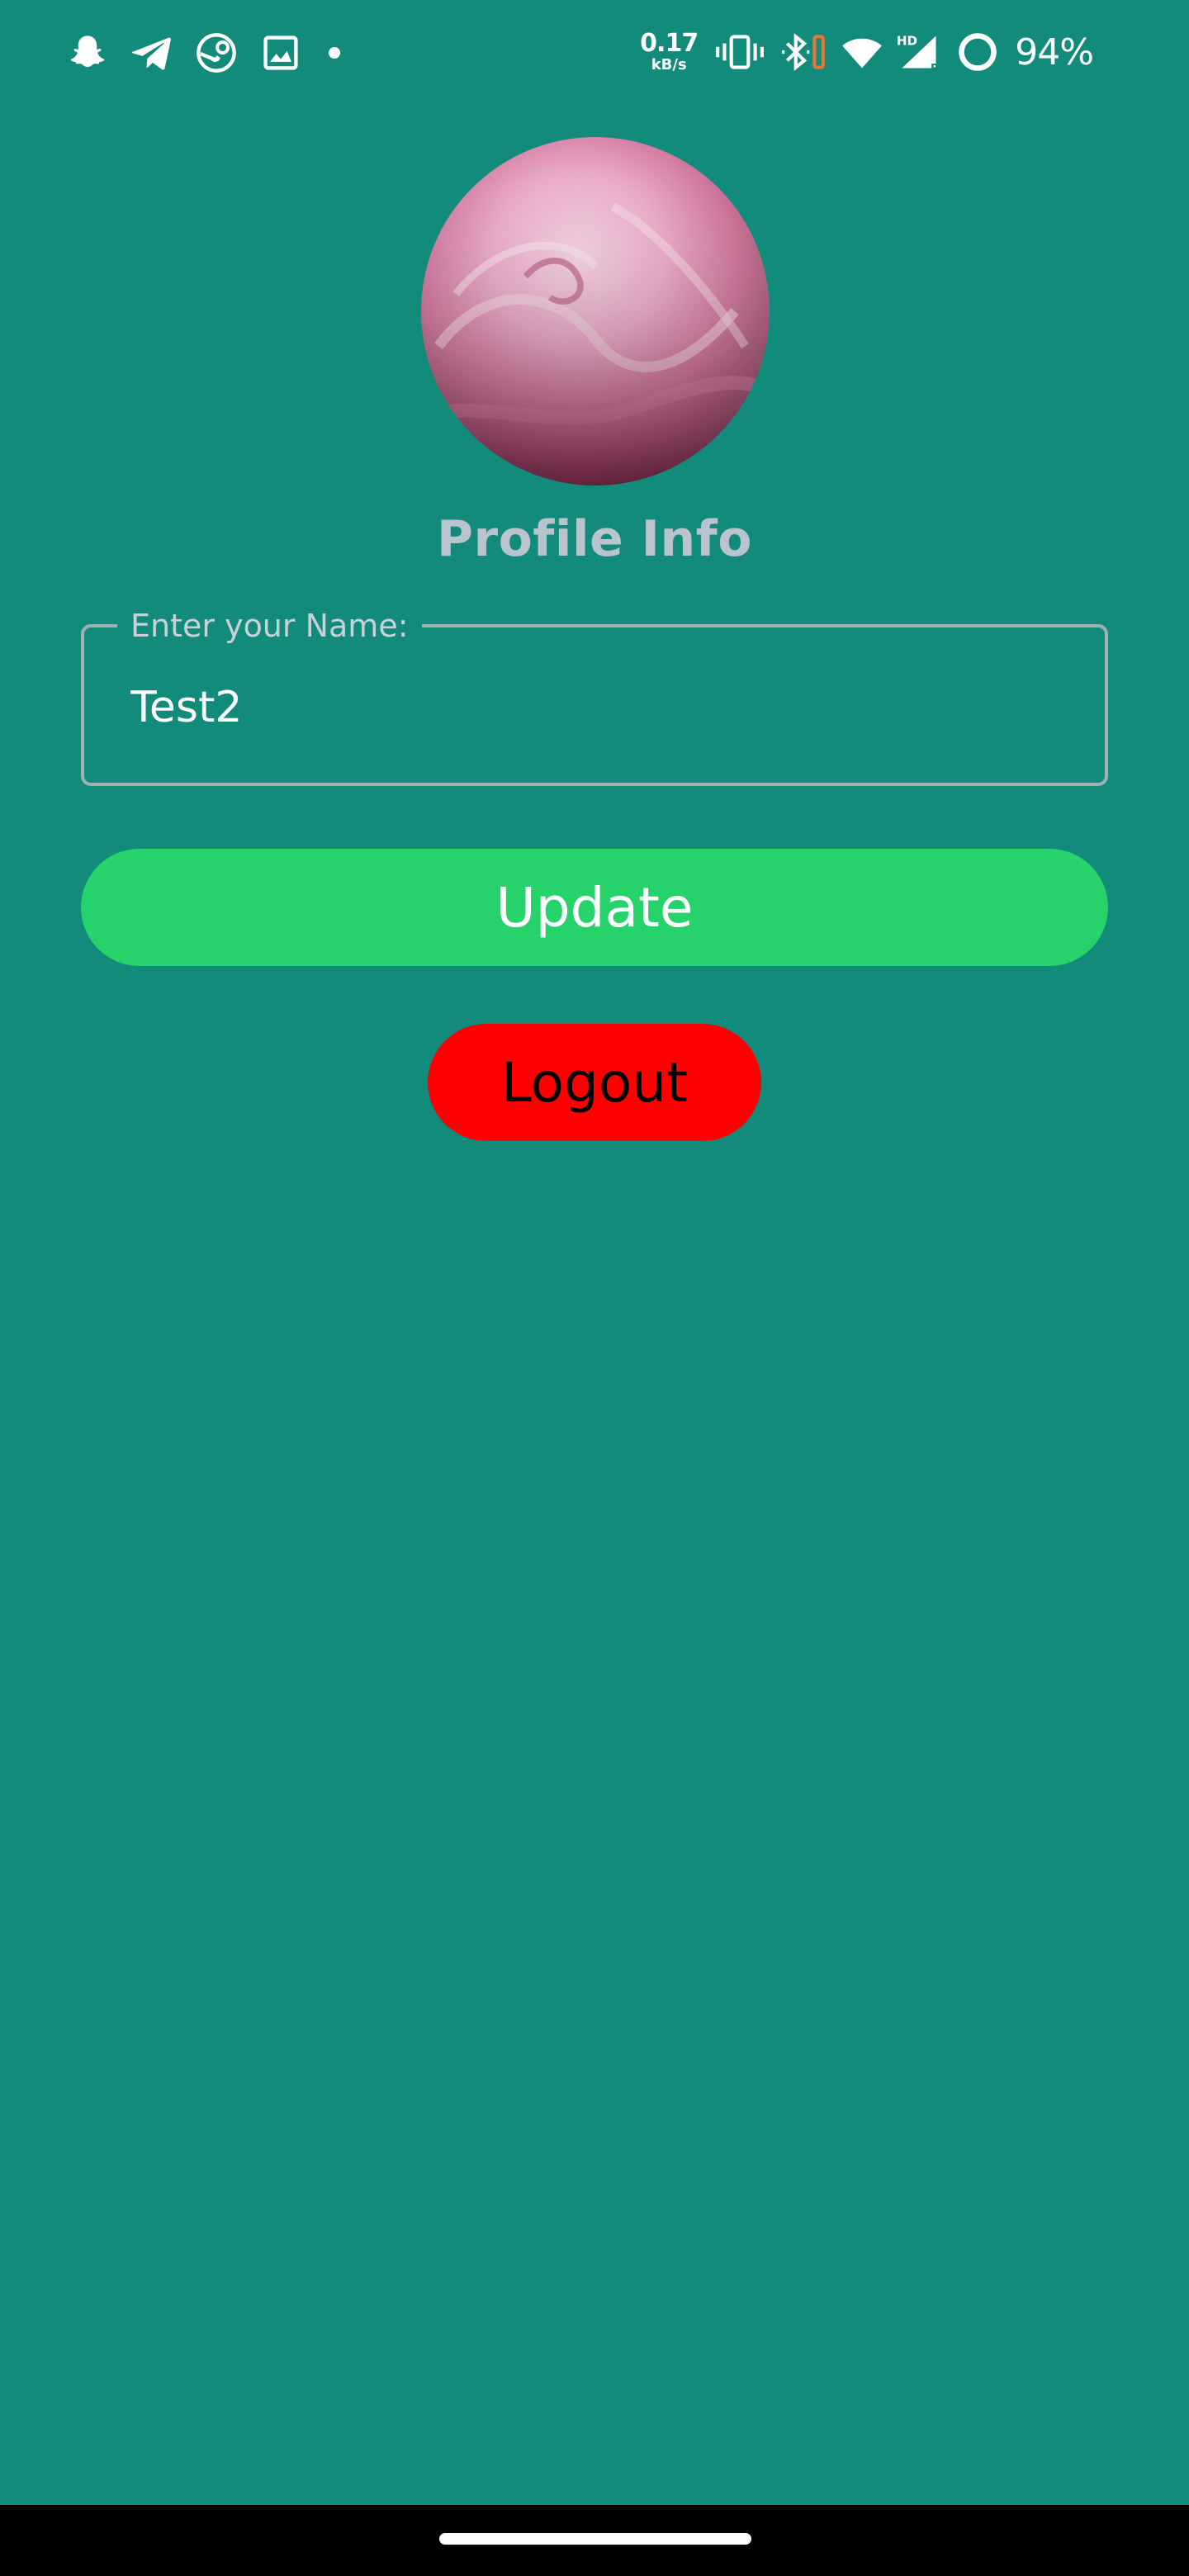 Image resolution: width=1189 pixels, height=2576 pixels. What do you see at coordinates (87, 52) in the screenshot?
I see `snapchat-icon` at bounding box center [87, 52].